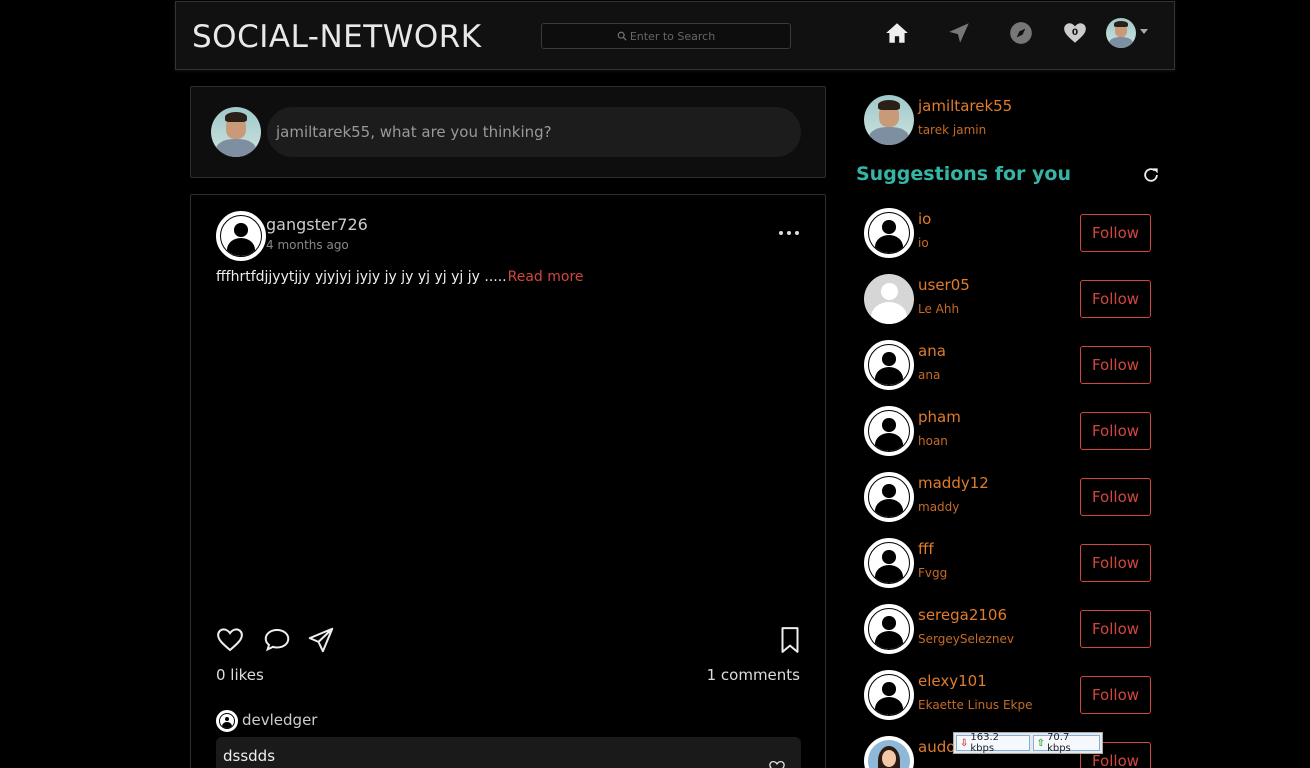 This screenshot has width=1310, height=768. Describe the element at coordinates (337, 37) in the screenshot. I see `brand-logo: SOCIAL-NETWORK` at that location.